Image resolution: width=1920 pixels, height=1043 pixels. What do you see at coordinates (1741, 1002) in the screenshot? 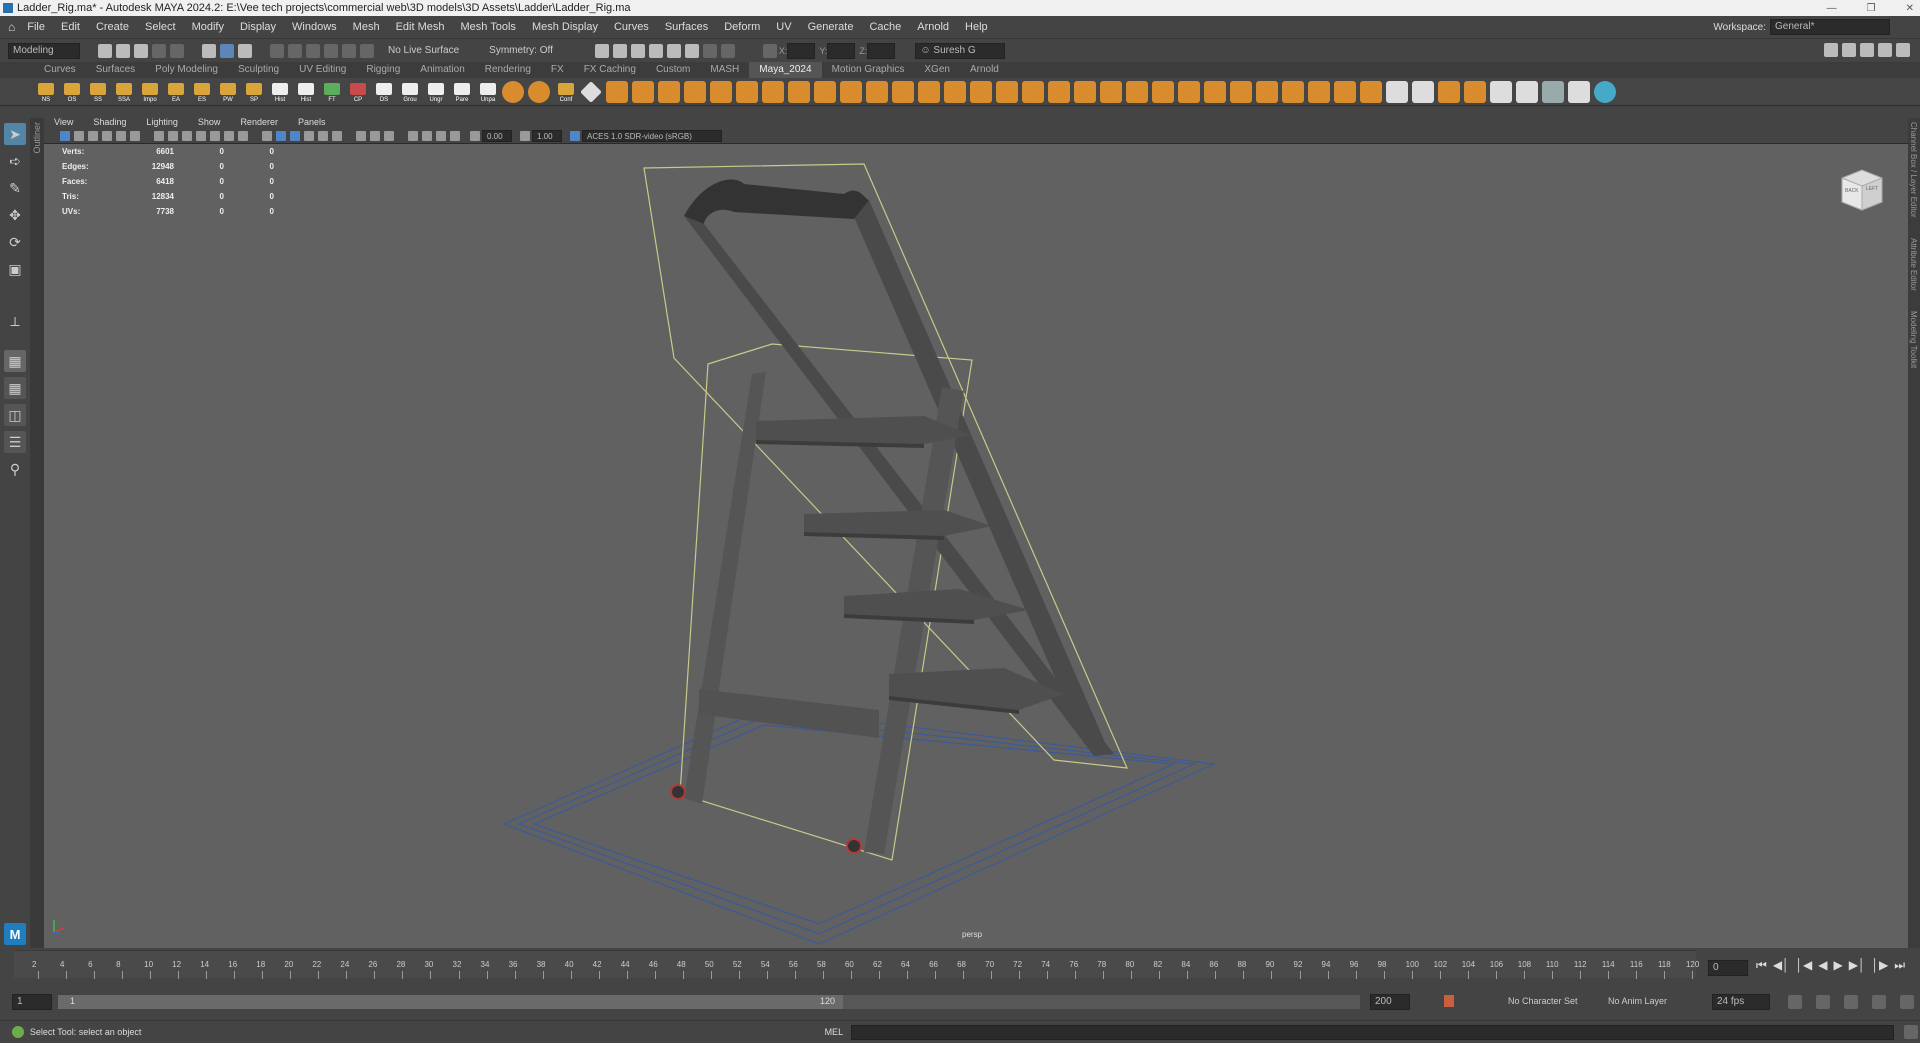
I see `fps-dropdown: 24 fps` at bounding box center [1741, 1002].